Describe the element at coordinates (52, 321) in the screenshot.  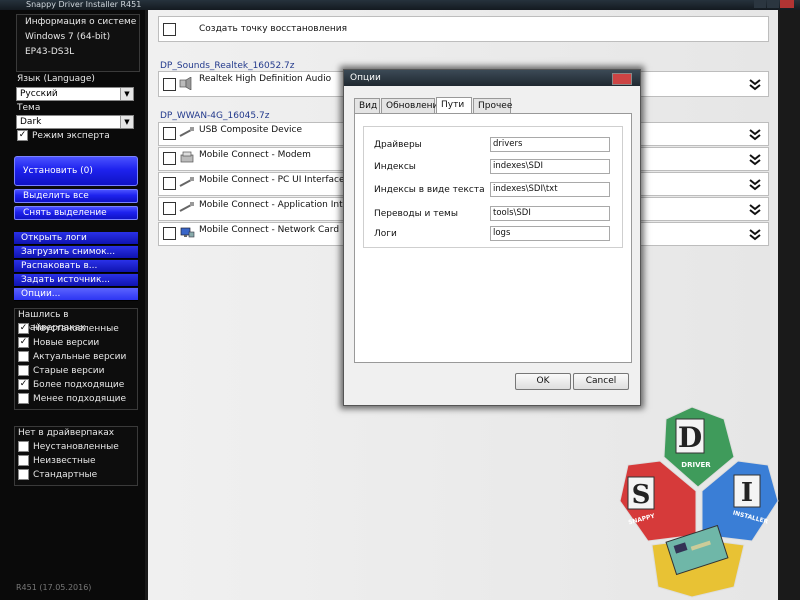
I see `found-filters-title: Нашлись в драйверпаках` at that location.